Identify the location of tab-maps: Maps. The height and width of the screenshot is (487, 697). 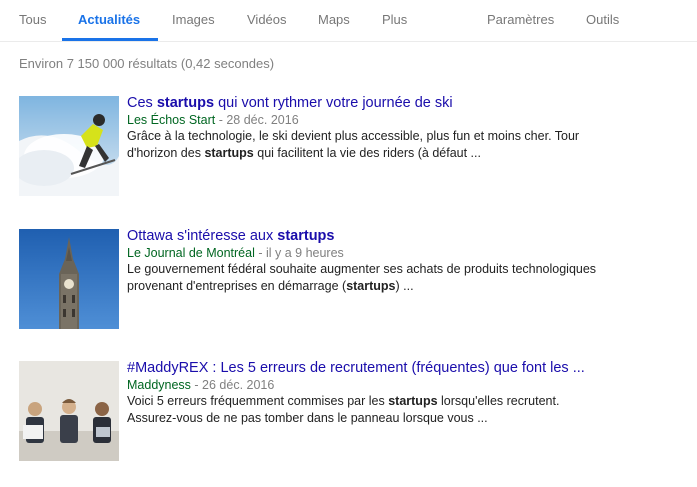
(334, 19).